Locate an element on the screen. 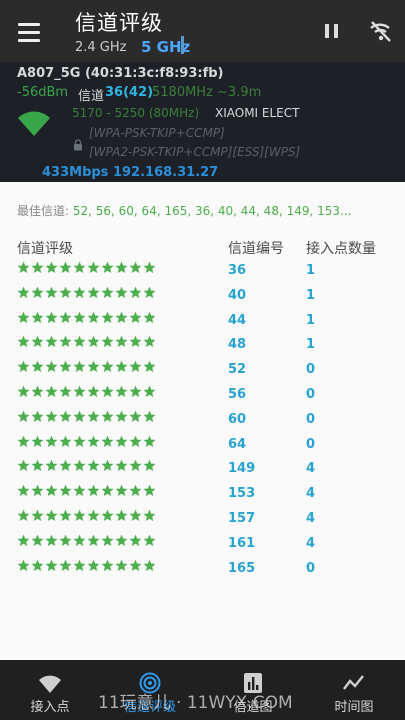 The height and width of the screenshot is (720, 405). pause-icon is located at coordinates (332, 32).